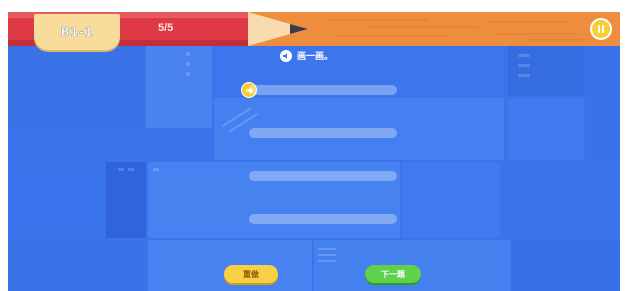  I want to click on question-prompt: 画一画。, so click(306, 55).